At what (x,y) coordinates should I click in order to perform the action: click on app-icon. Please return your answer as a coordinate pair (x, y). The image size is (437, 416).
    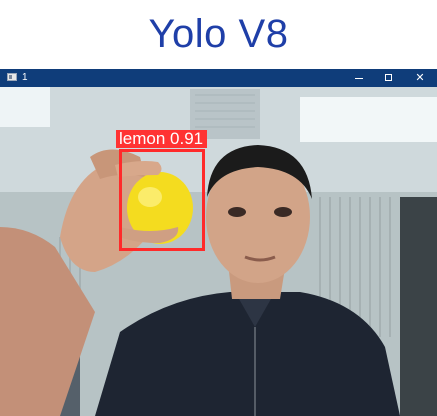
    Looking at the image, I should click on (12, 77).